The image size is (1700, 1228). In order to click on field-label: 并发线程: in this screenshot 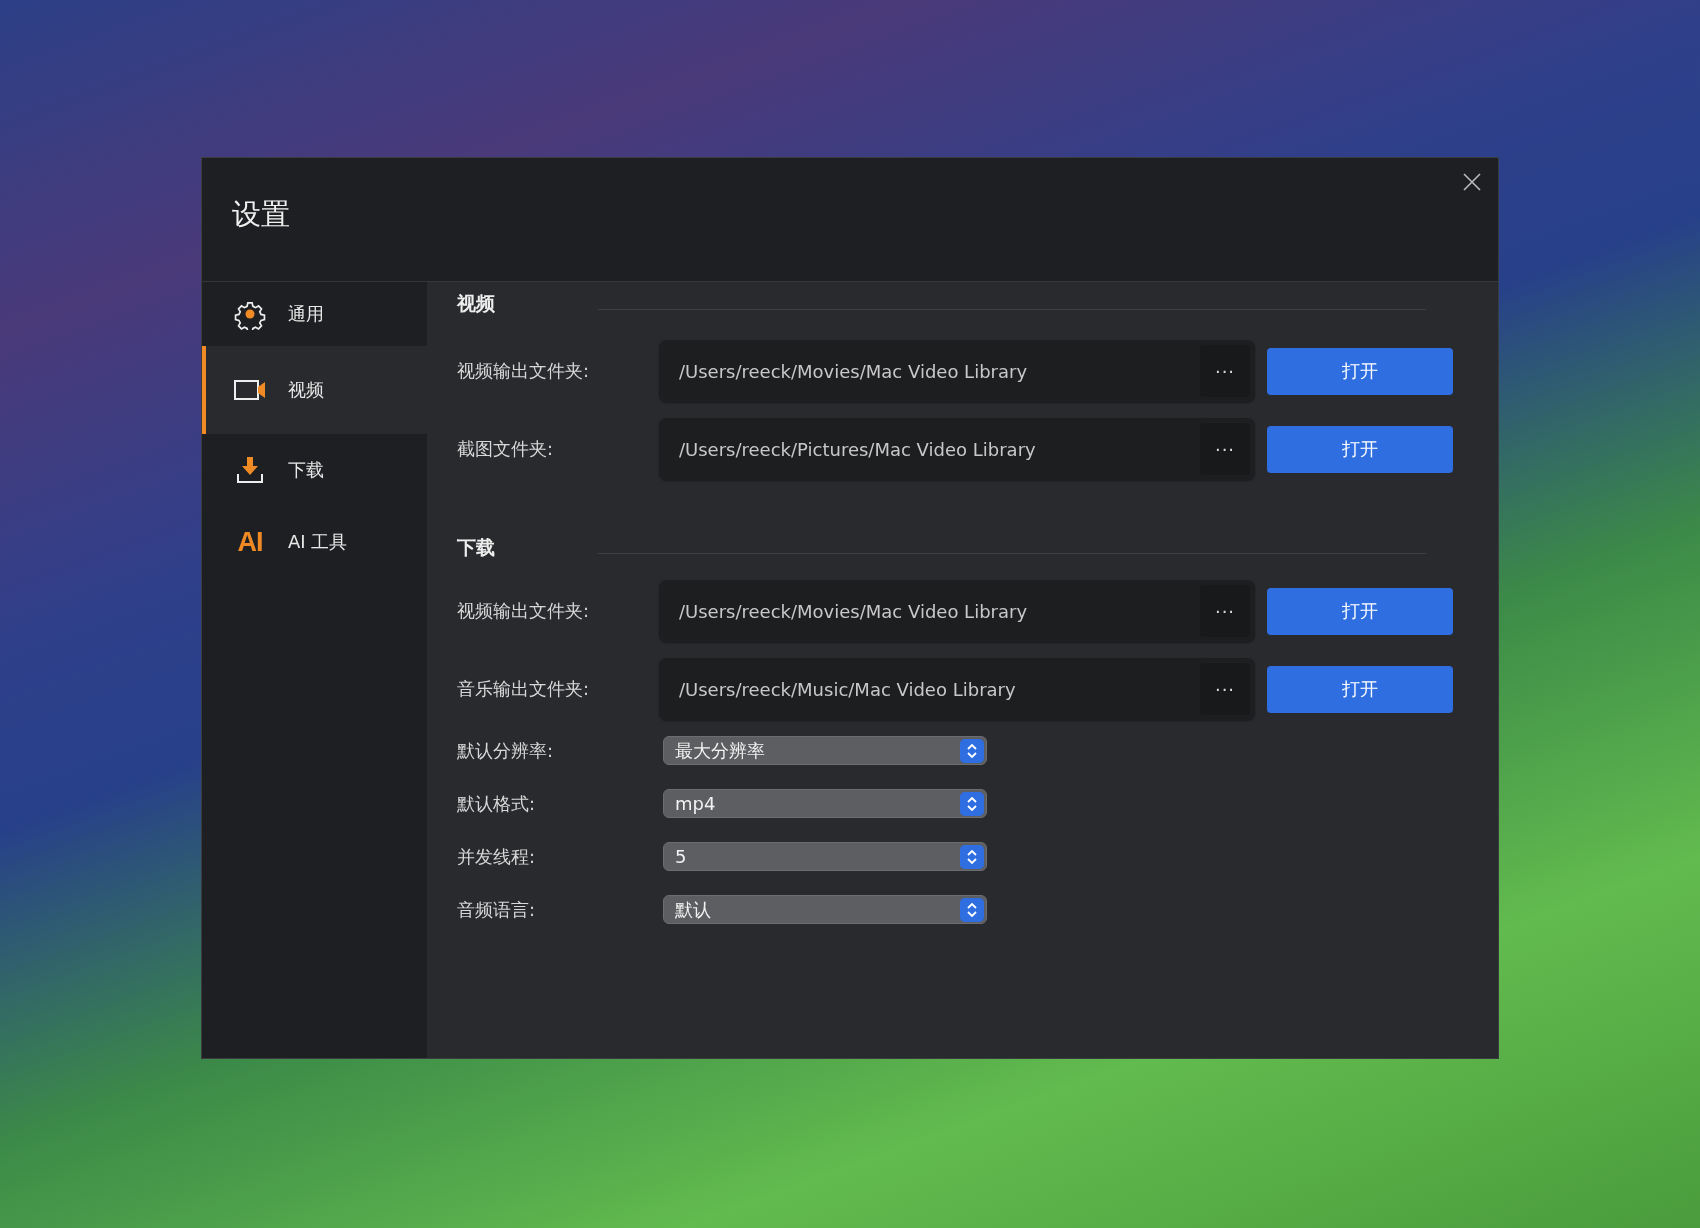, I will do `click(497, 856)`.